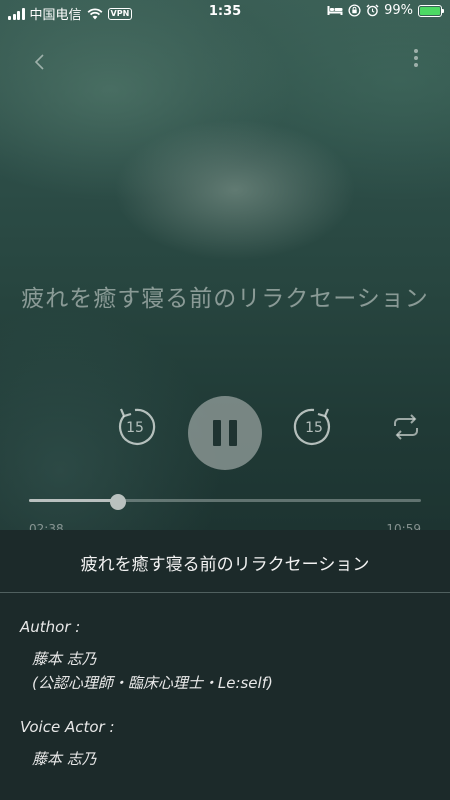 This screenshot has width=450, height=800. I want to click on battery-fill, so click(430, 10).